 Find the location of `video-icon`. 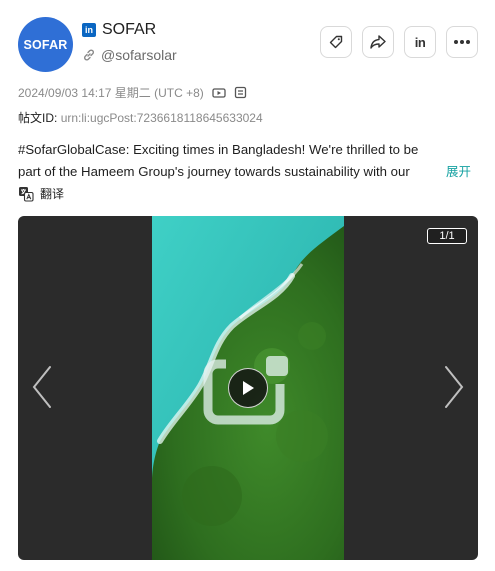

video-icon is located at coordinates (219, 93).